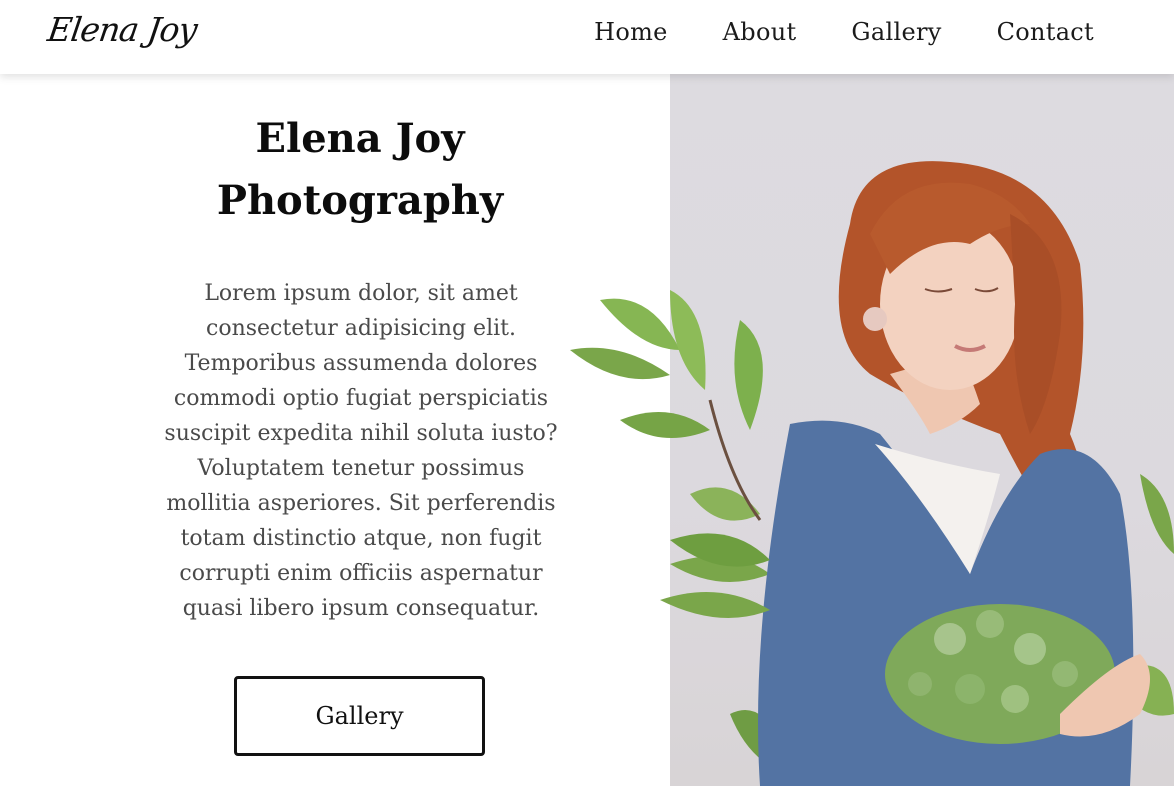 This screenshot has height=786, width=1174. What do you see at coordinates (361, 468) in the screenshot?
I see `hero-text-line: Voluptatem tenetur possimus` at bounding box center [361, 468].